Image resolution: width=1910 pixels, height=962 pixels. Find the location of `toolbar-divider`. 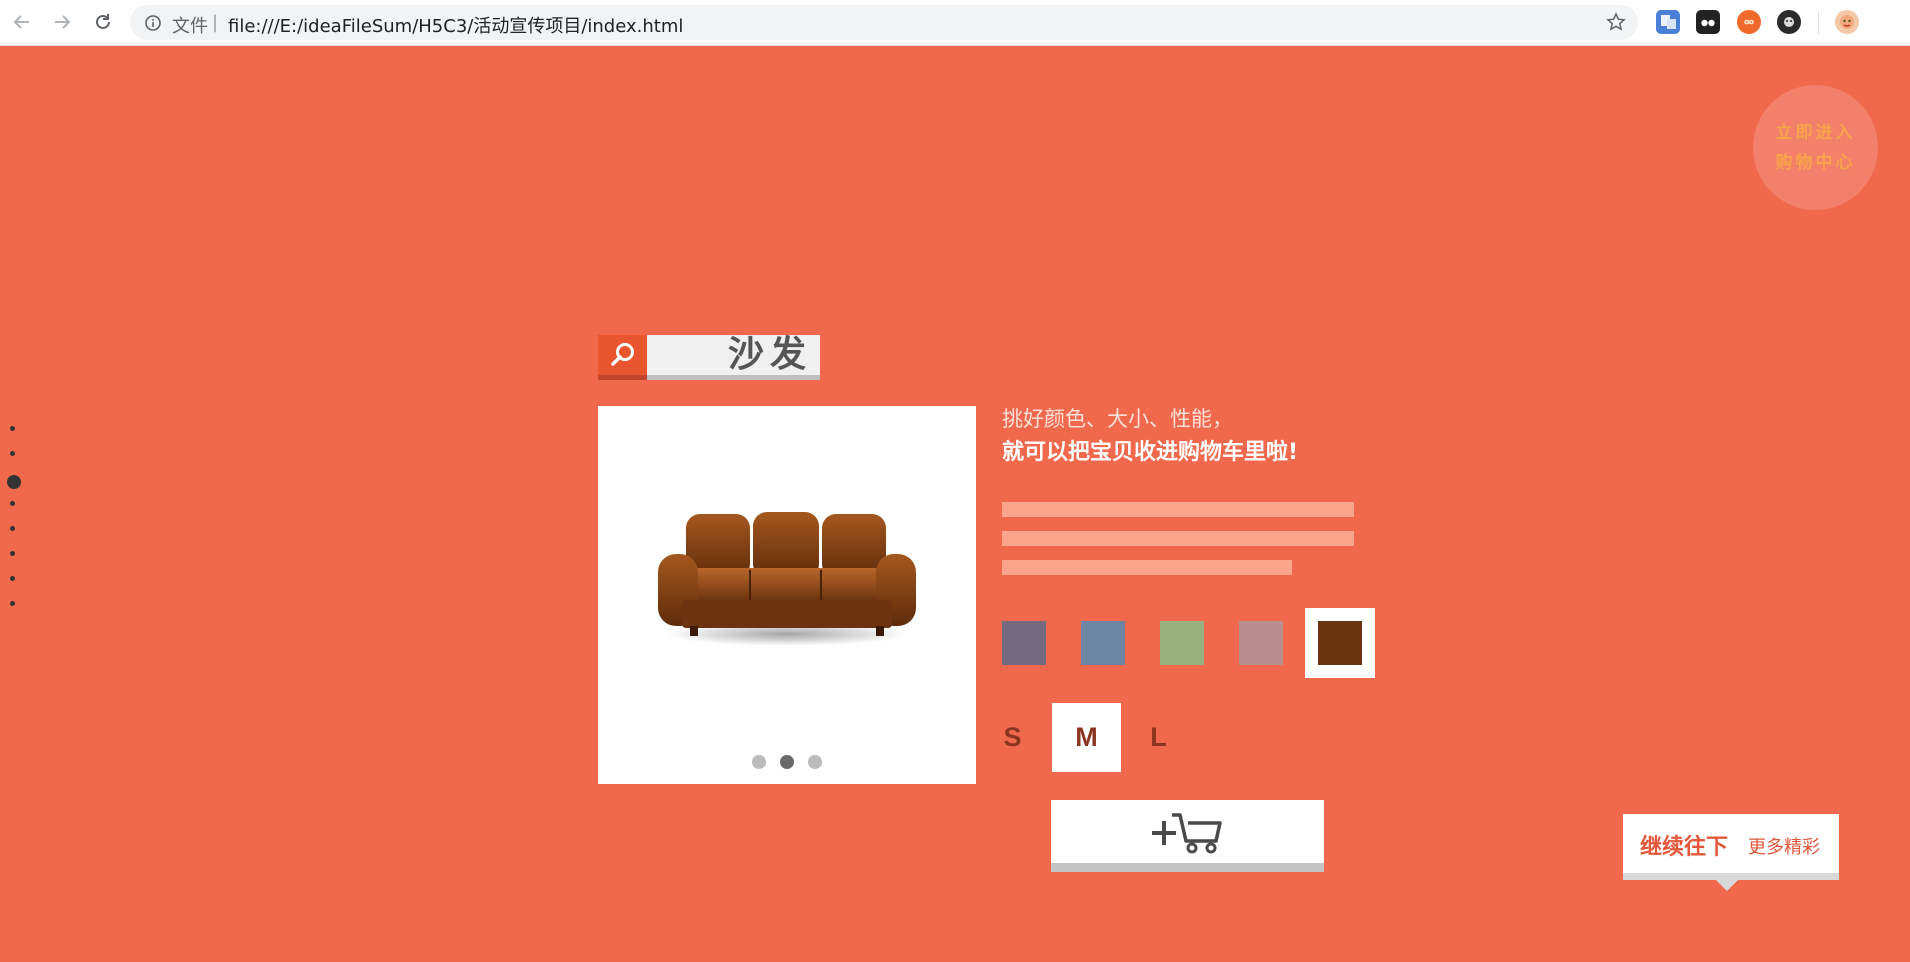

toolbar-divider is located at coordinates (1818, 23).